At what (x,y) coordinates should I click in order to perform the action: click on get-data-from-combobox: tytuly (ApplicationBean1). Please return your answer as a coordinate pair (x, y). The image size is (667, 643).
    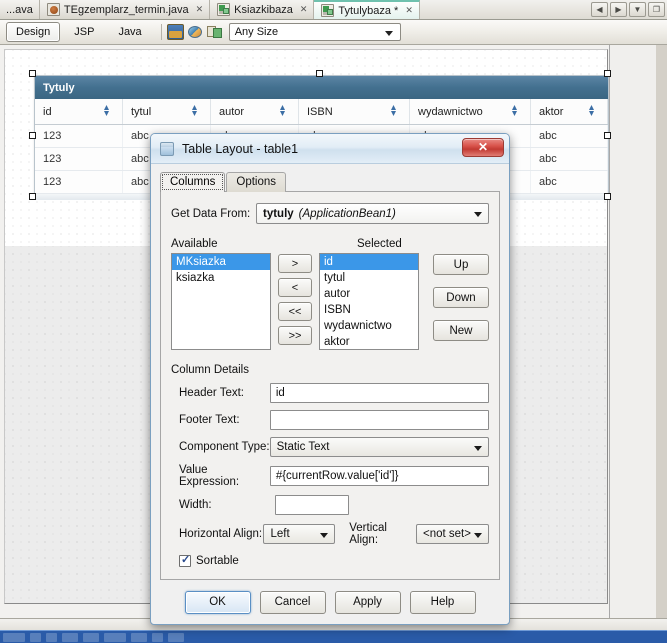
    Looking at the image, I should click on (372, 213).